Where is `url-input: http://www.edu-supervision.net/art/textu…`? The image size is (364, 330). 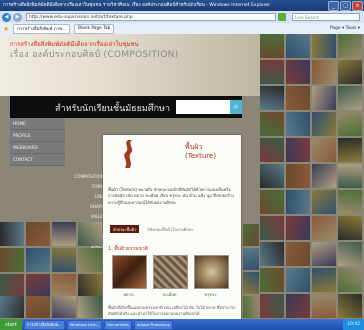
url-input: http://www.edu-supervision.net/art/textu… is located at coordinates (151, 17).